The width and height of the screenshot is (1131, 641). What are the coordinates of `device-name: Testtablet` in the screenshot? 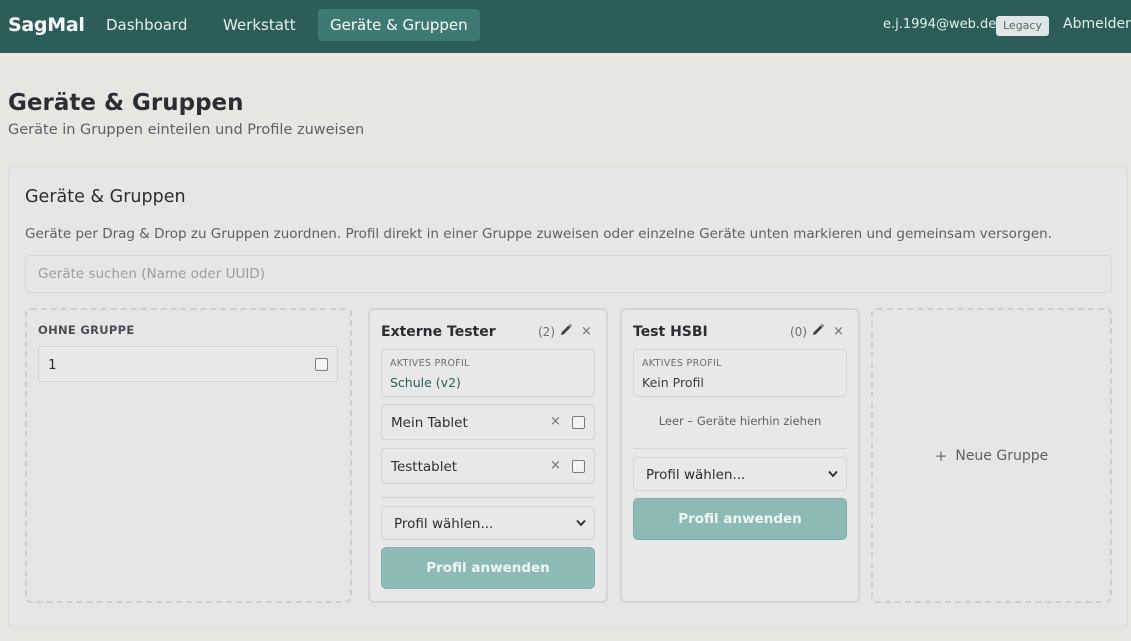 It's located at (424, 467).